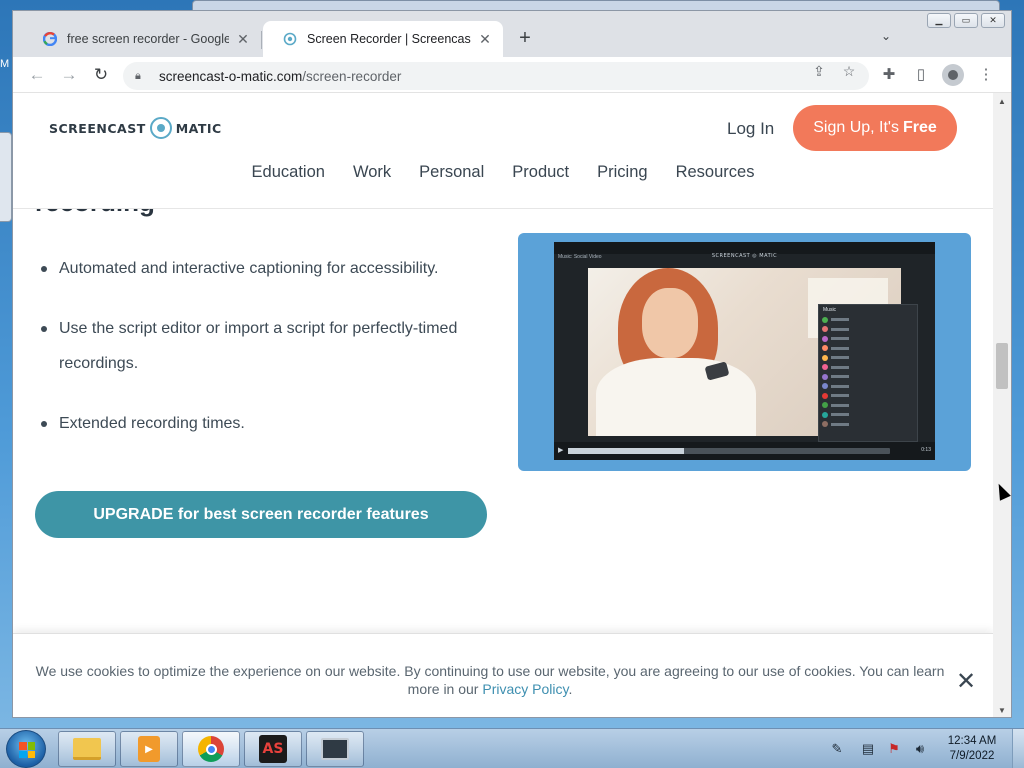 This screenshot has width=1024, height=768. What do you see at coordinates (889, 74) in the screenshot?
I see `extensions-puzzle-icon: ✚` at bounding box center [889, 74].